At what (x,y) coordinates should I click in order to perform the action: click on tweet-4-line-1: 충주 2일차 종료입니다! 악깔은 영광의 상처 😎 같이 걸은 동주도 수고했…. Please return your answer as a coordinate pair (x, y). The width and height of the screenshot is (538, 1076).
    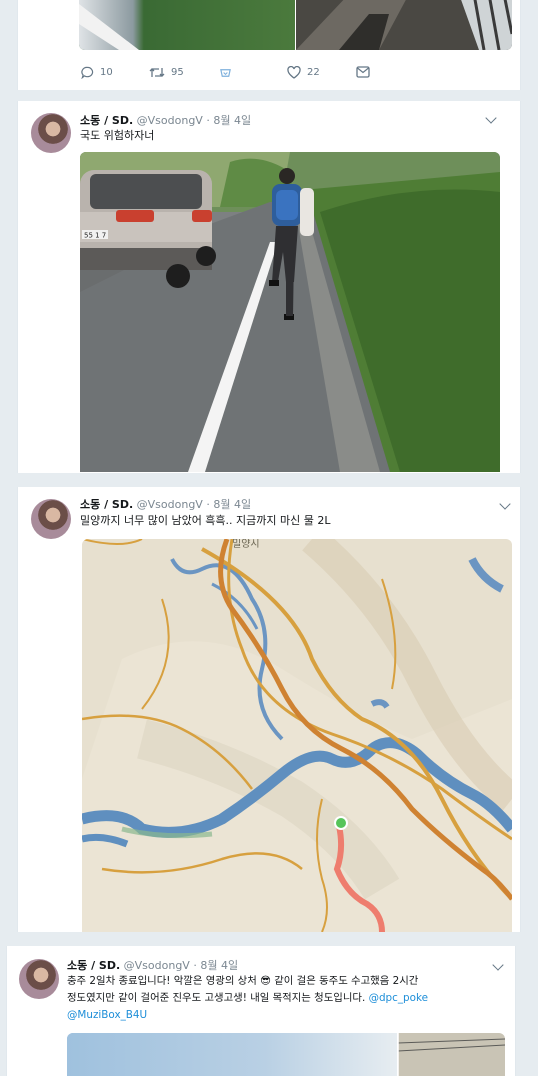
    Looking at the image, I should click on (243, 981).